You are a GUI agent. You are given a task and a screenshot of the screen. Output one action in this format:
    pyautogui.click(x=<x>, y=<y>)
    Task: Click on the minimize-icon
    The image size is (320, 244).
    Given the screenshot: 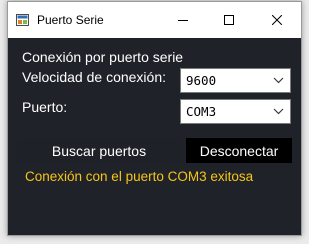 What is the action you would take?
    pyautogui.click(x=183, y=20)
    